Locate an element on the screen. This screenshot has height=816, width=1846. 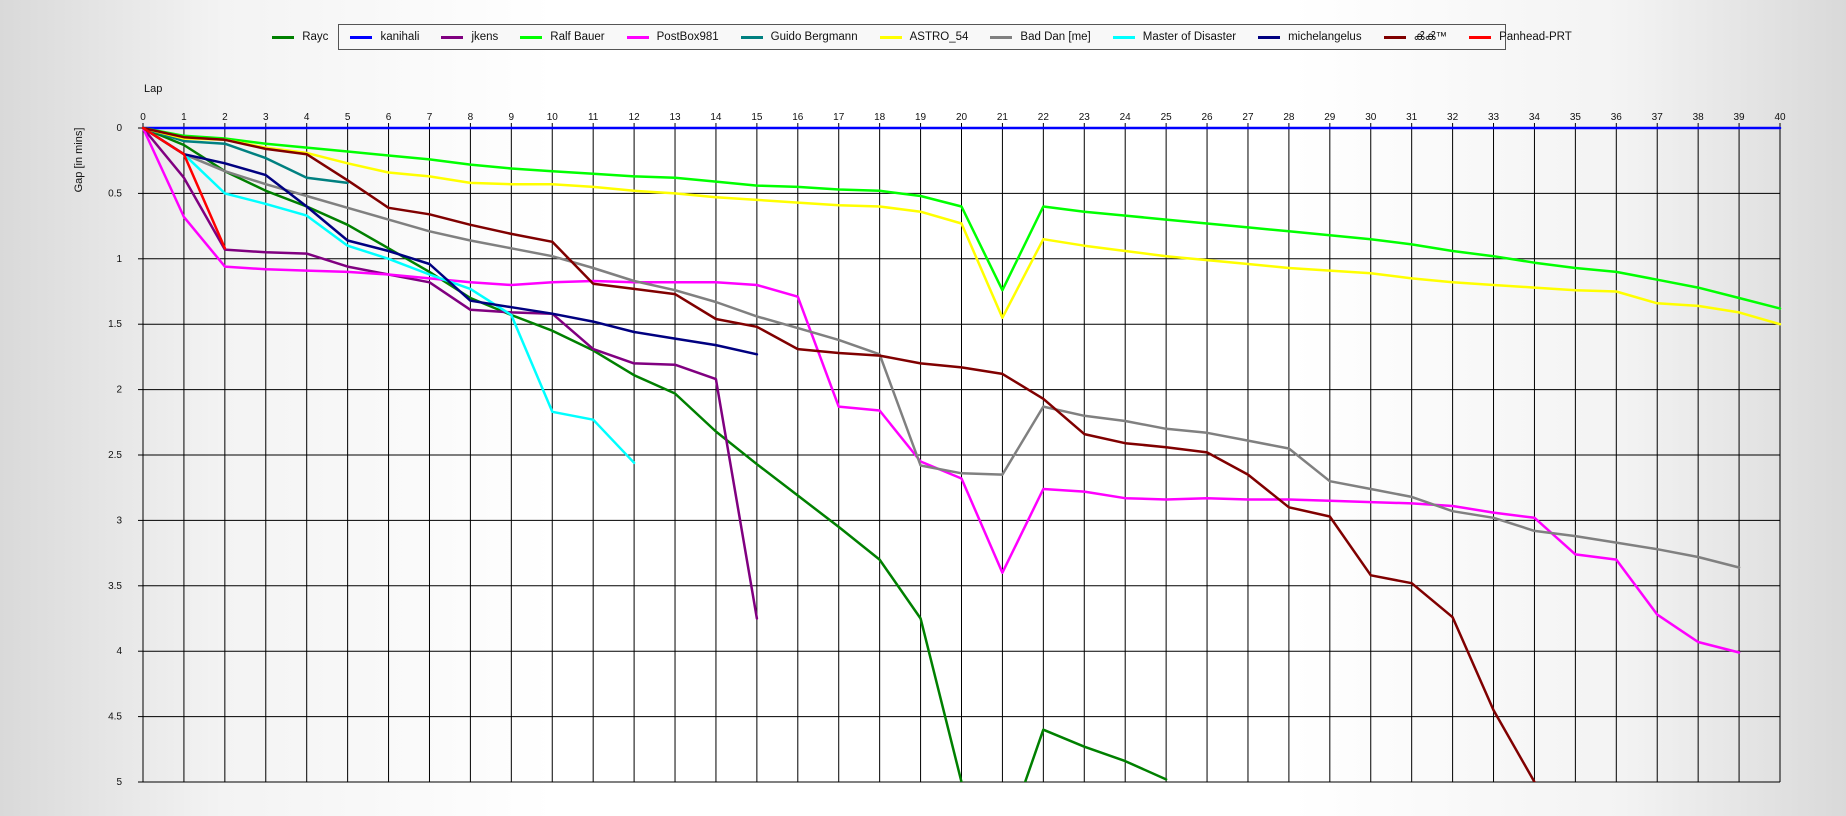
x-tick-label: 17 is located at coordinates (839, 117).